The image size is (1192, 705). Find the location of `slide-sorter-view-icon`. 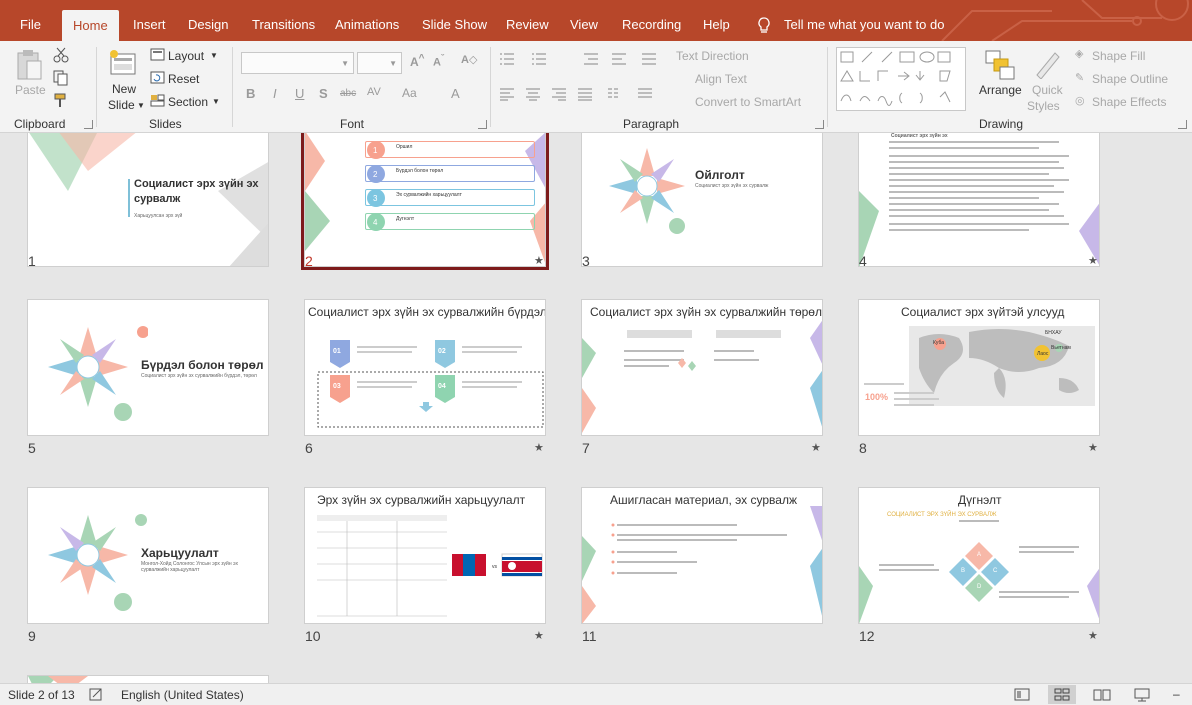

slide-sorter-view-icon is located at coordinates (1062, 694).